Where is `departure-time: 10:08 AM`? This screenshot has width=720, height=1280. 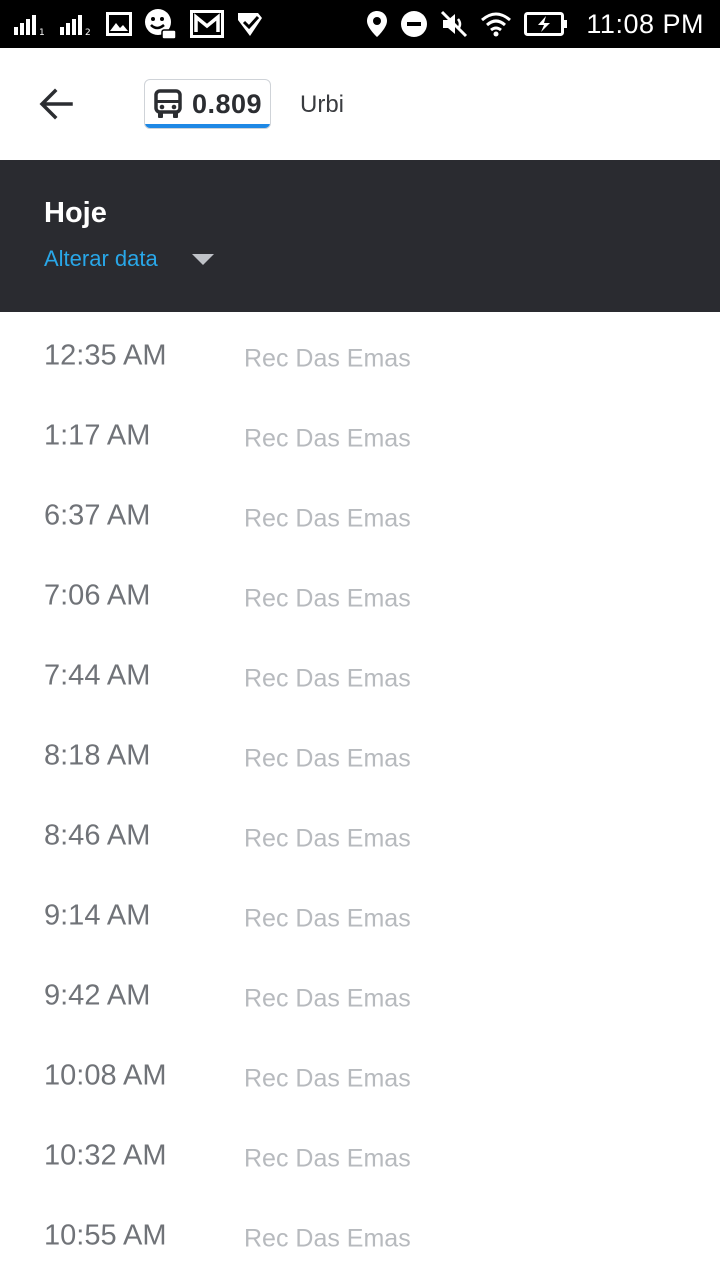
departure-time: 10:08 AM is located at coordinates (105, 1075).